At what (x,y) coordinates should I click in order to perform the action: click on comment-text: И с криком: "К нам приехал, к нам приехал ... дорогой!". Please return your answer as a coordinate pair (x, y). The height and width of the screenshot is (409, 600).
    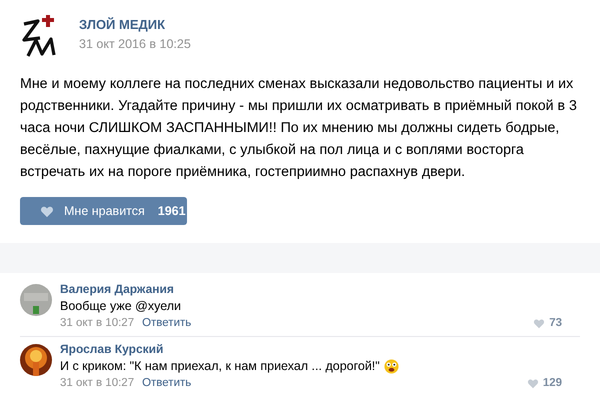
    Looking at the image, I should click on (220, 366).